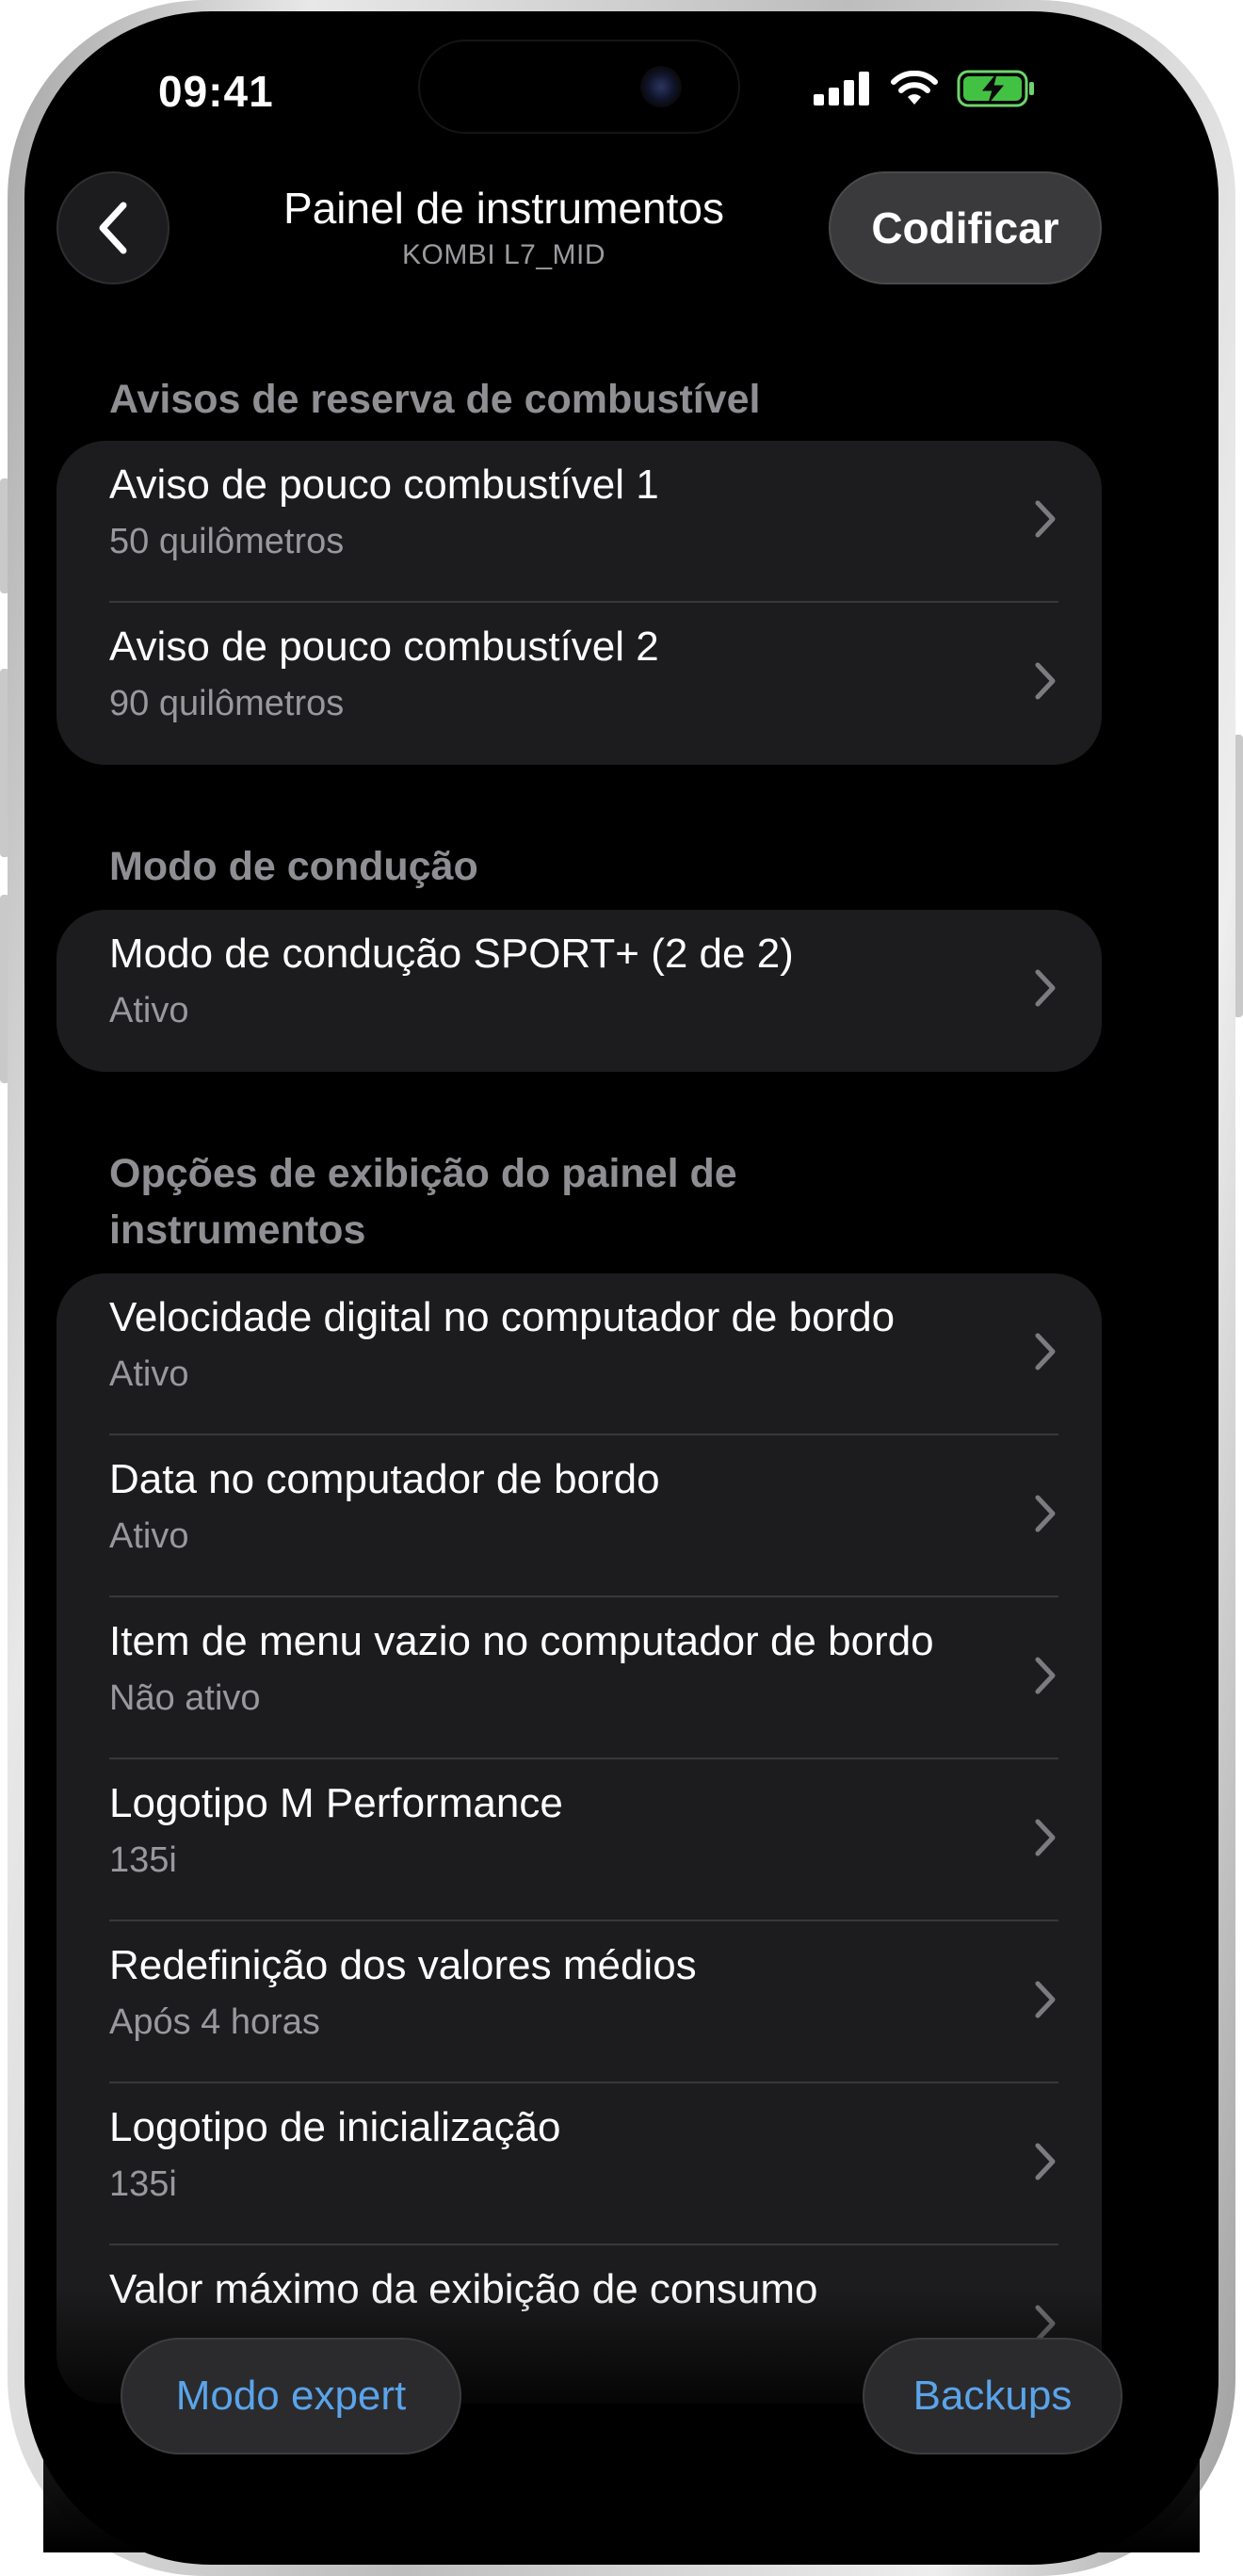 The image size is (1243, 2576). I want to click on list-item: Logotipo M Performance 135i, so click(579, 1840).